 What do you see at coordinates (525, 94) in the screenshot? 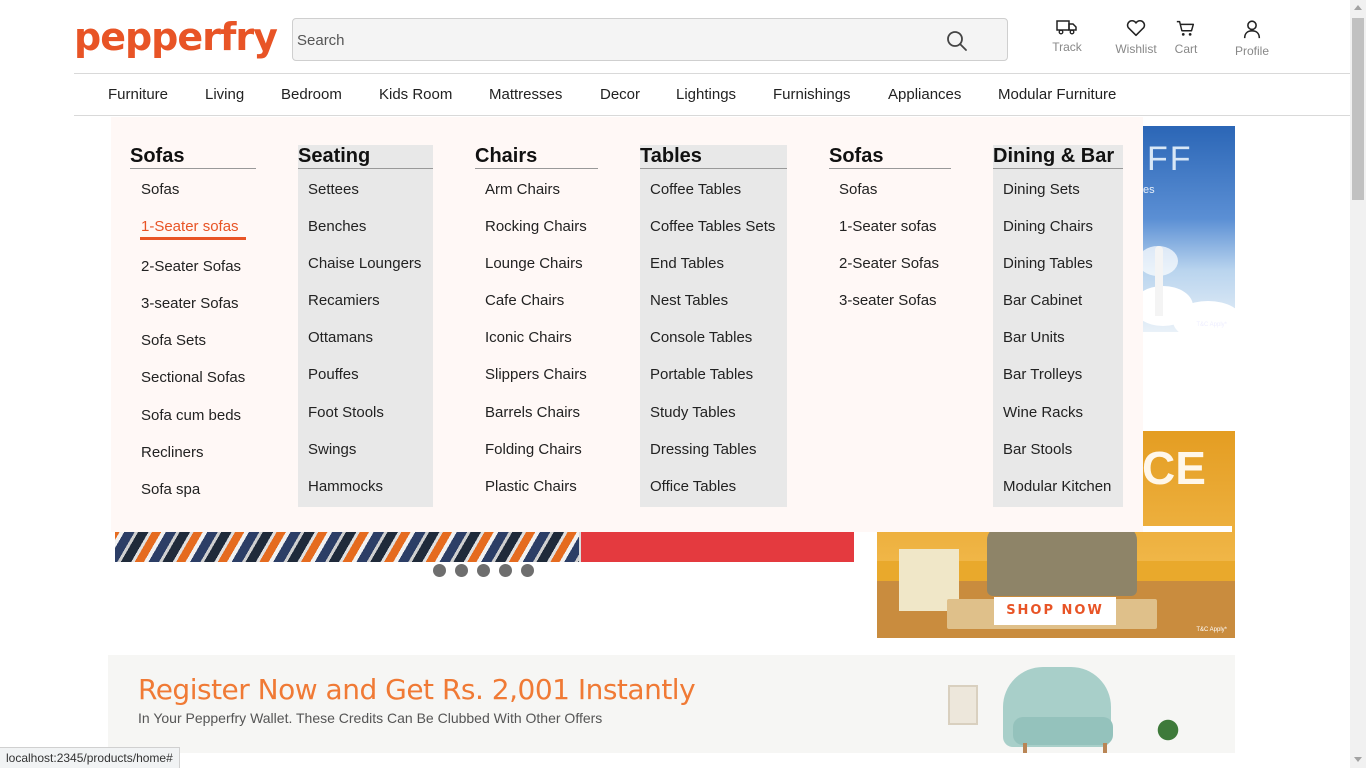
I see `nav-item-mattresses: Mattresses` at bounding box center [525, 94].